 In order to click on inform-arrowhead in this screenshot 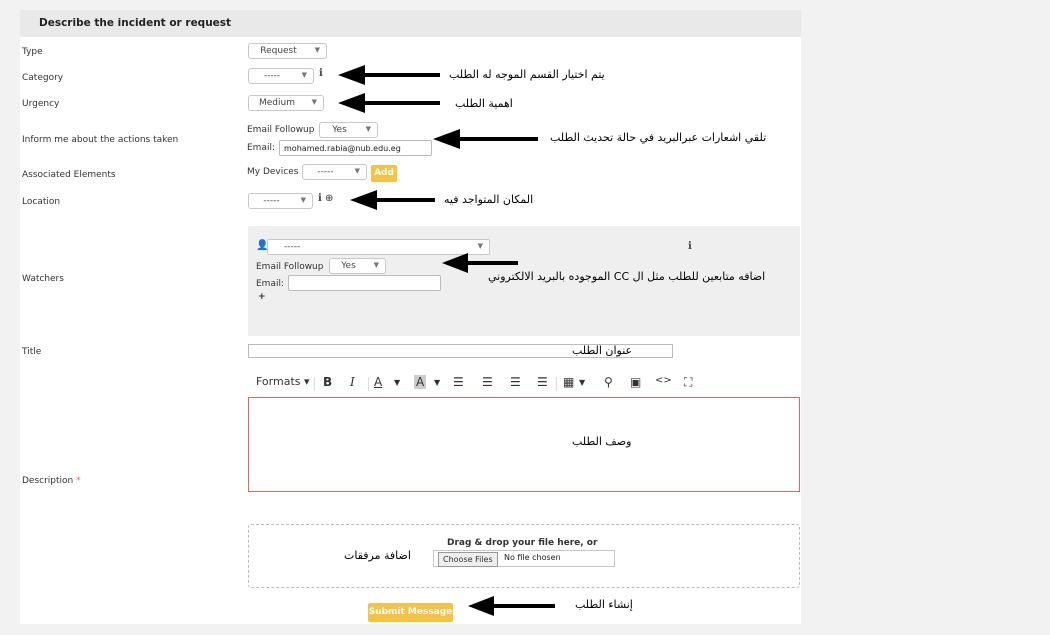, I will do `click(446, 139)`.